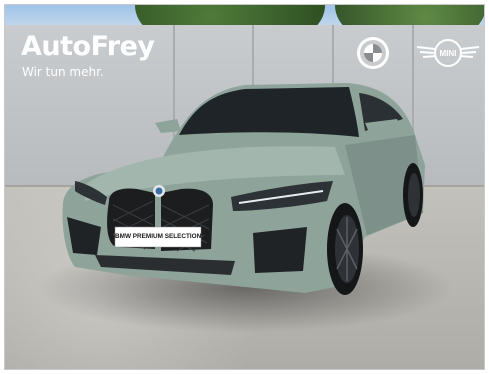 The width and height of the screenshot is (489, 374). I want to click on dealer-plate: BMW PREMIUM SELECTION, so click(158, 236).